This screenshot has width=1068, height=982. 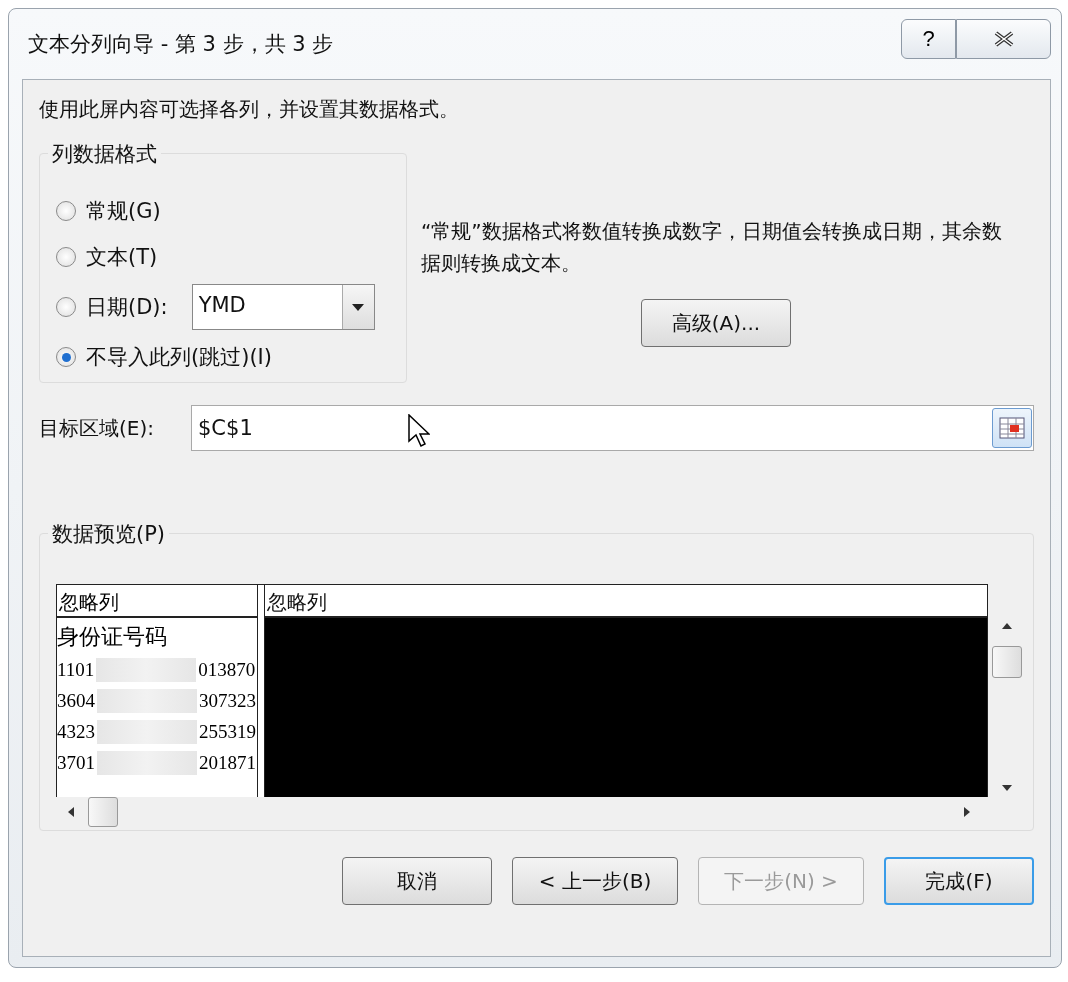 What do you see at coordinates (1007, 788) in the screenshot?
I see `scroll-down-icon` at bounding box center [1007, 788].